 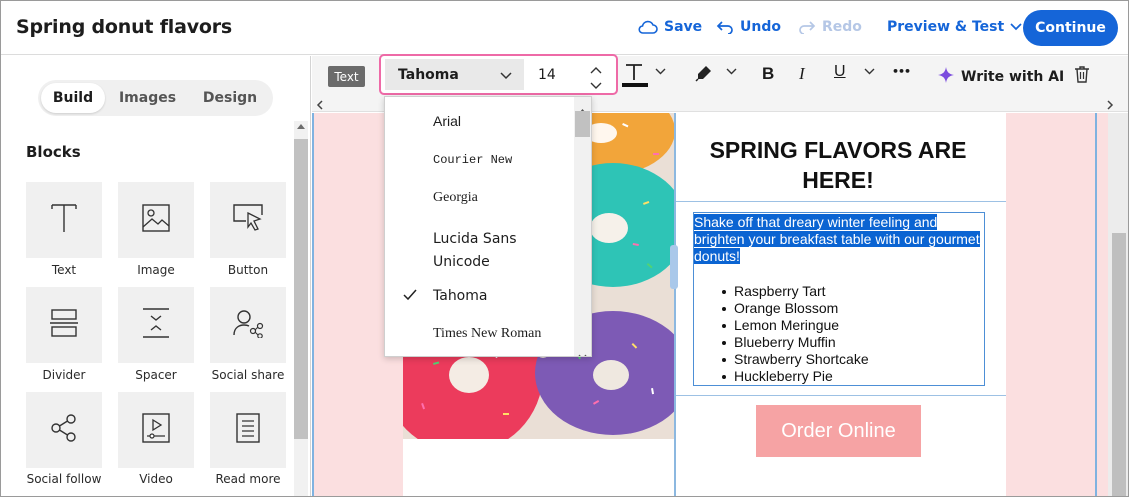 I want to click on font-option-lucida-sans-unicode: Lucida Sans Unicode, so click(x=488, y=251).